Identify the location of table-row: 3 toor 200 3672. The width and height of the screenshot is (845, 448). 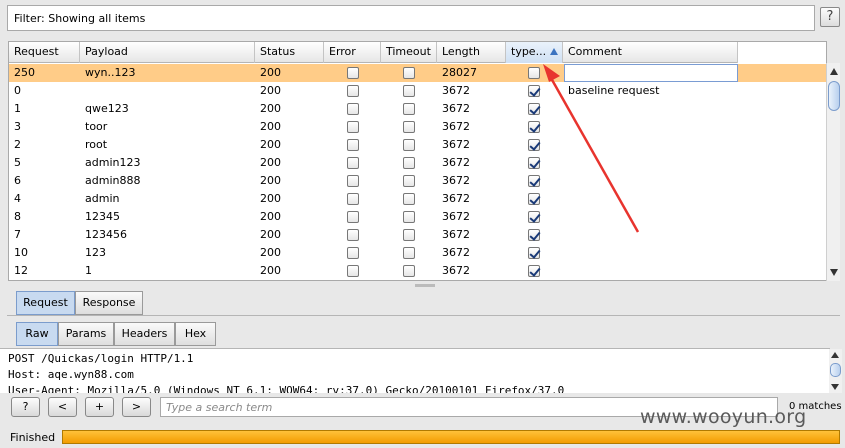
(417, 127).